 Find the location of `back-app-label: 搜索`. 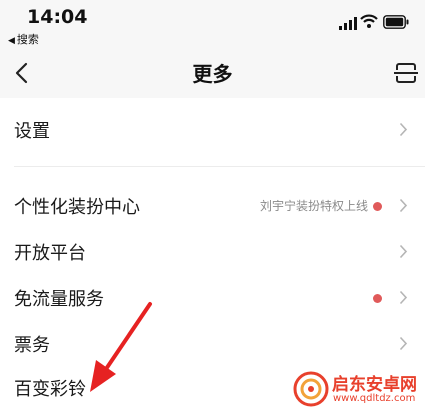

back-app-label: 搜索 is located at coordinates (27, 39).